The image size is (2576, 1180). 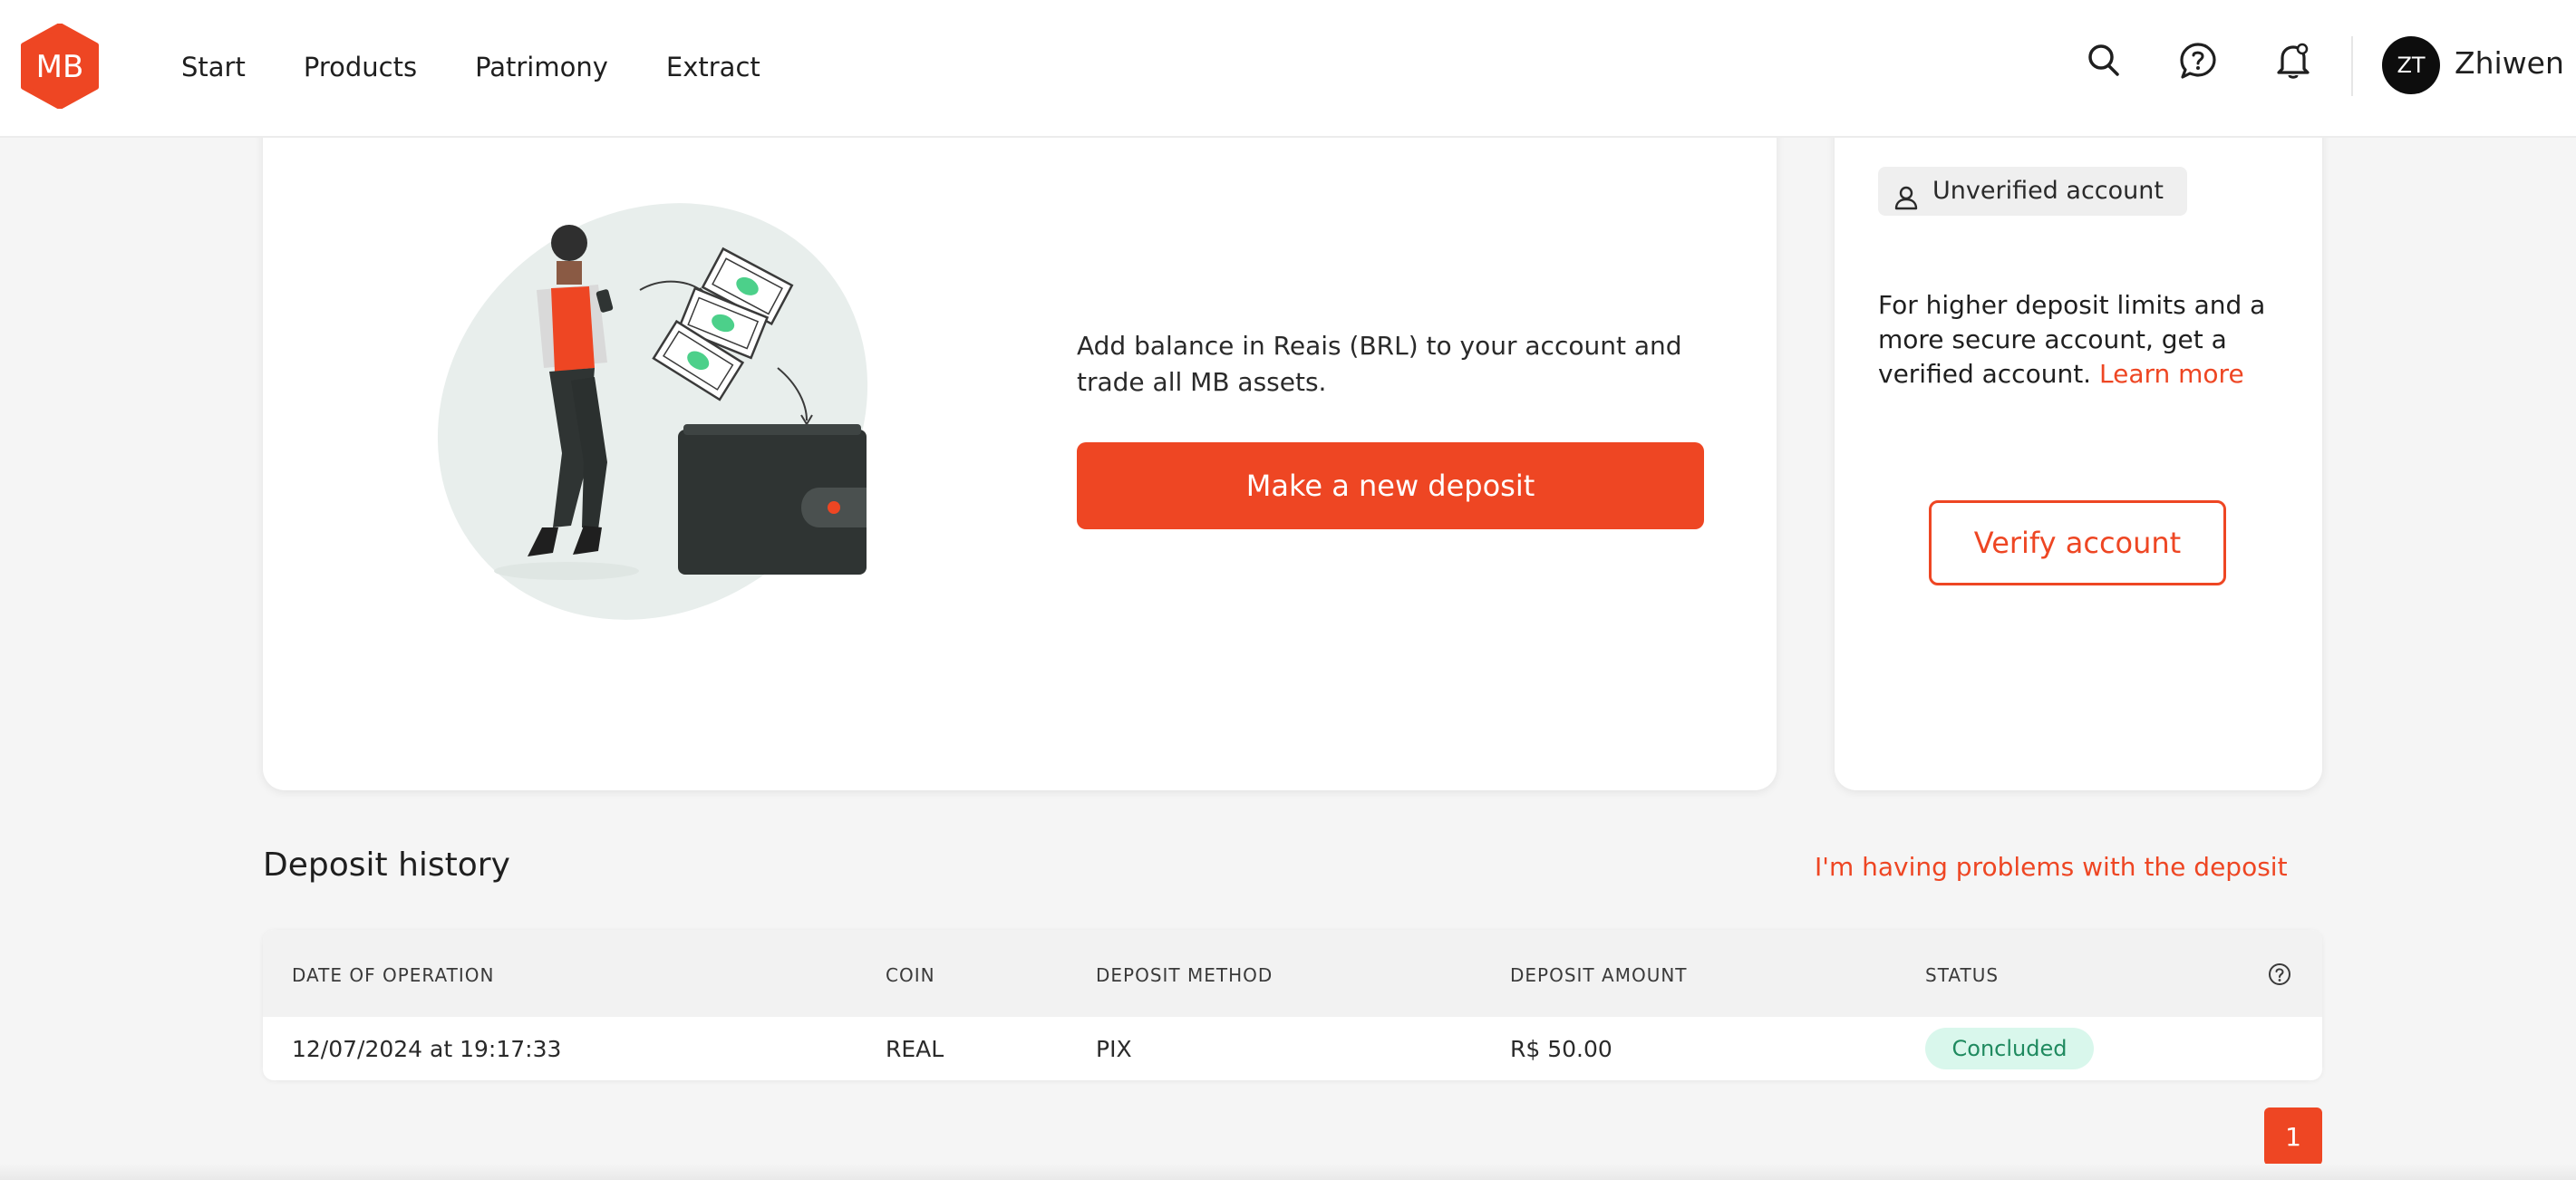 What do you see at coordinates (393, 975) in the screenshot?
I see `col-date: DATE OF OPERATION` at bounding box center [393, 975].